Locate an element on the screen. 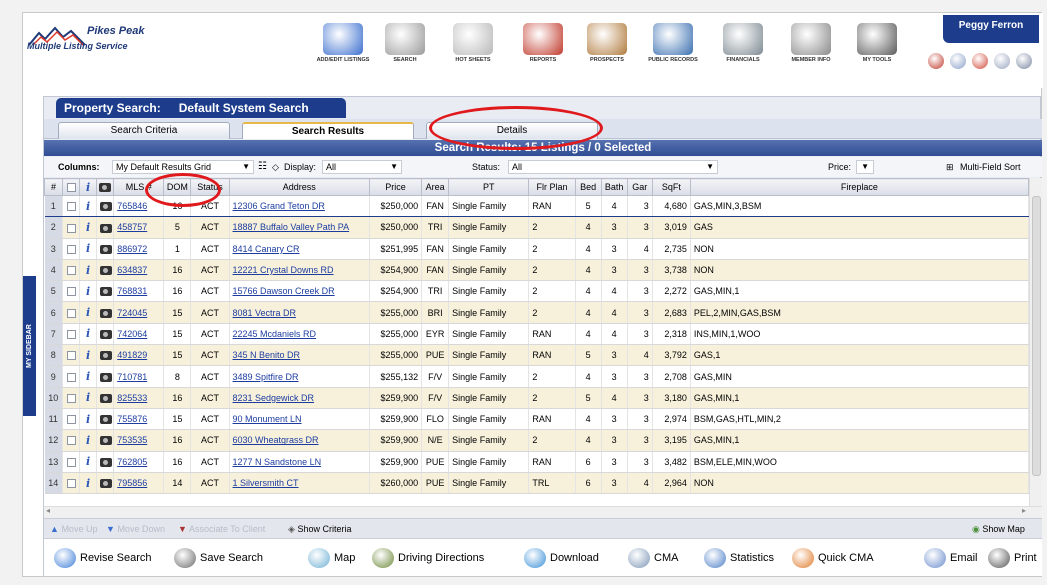 This screenshot has width=1047, height=585. mls-number-link: 755876 is located at coordinates (132, 419).